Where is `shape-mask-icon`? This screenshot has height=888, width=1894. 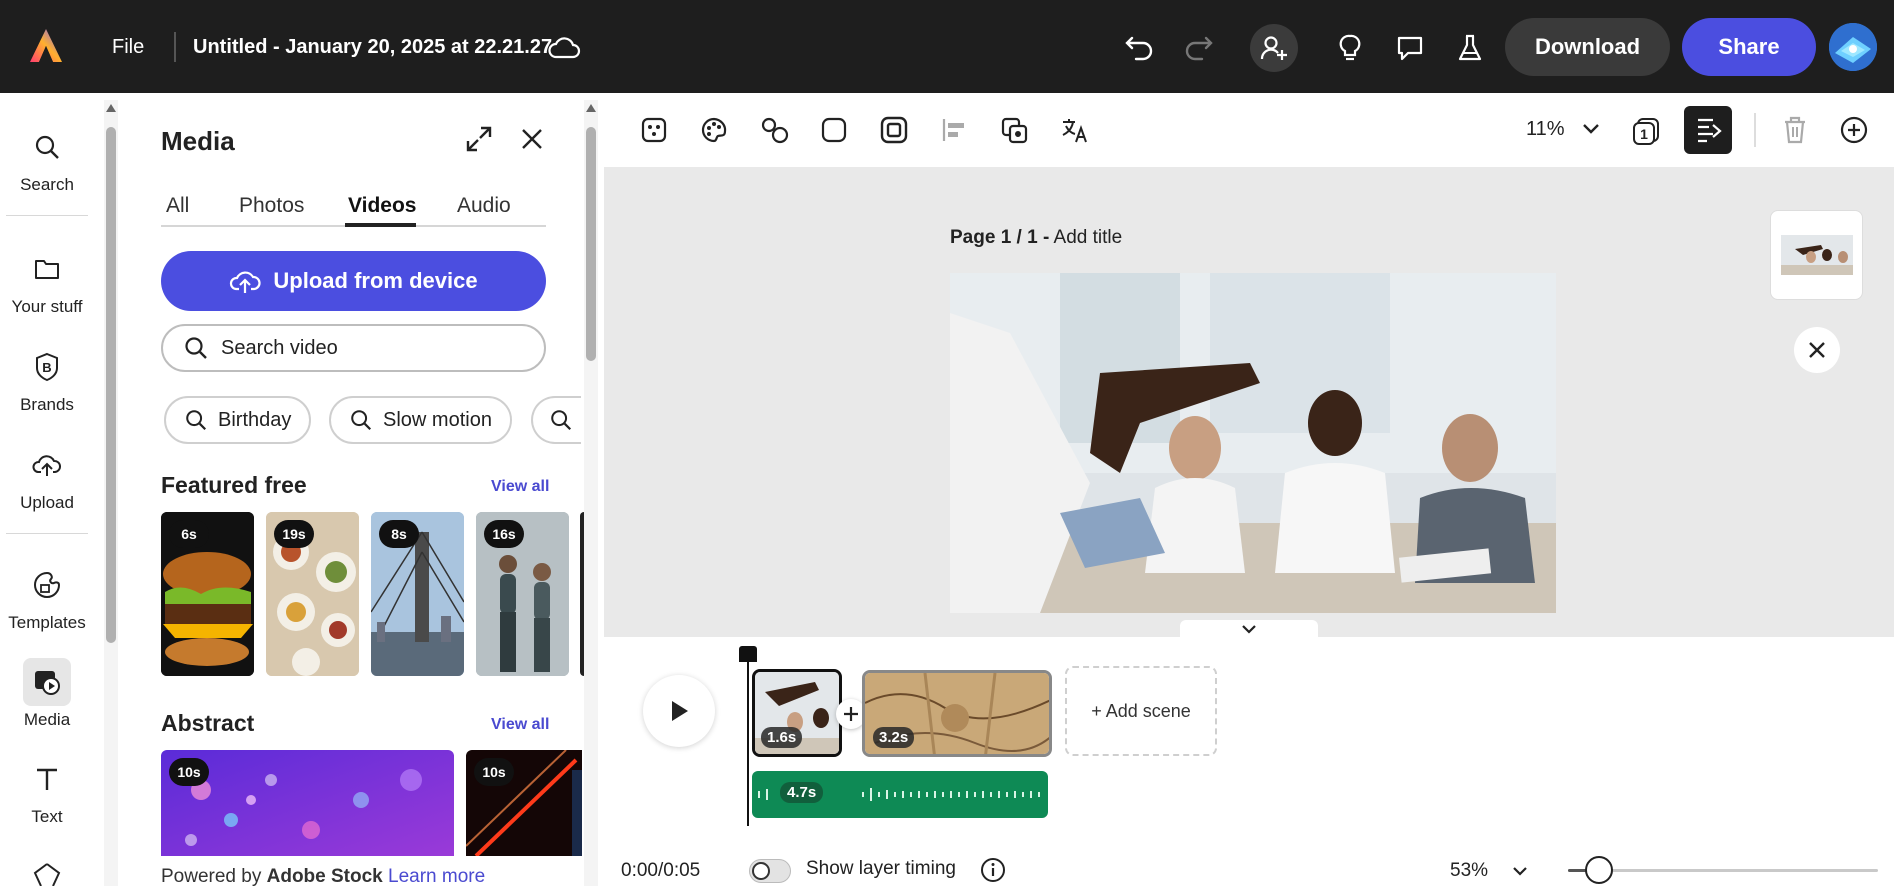 shape-mask-icon is located at coordinates (775, 130).